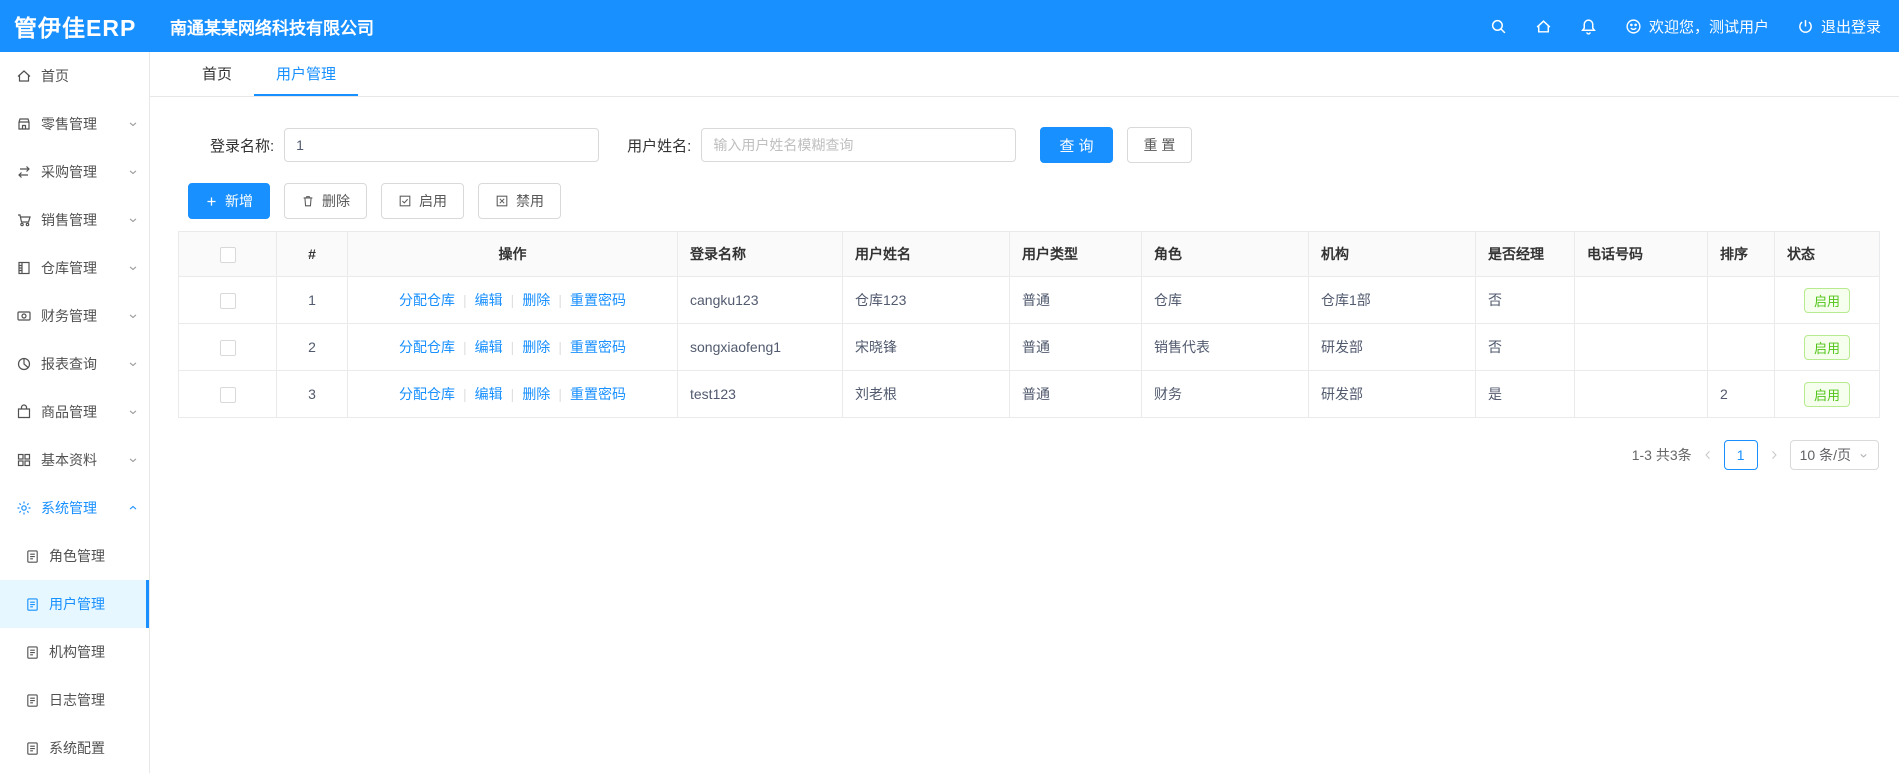 This screenshot has width=1899, height=773. I want to click on notebook-icon, so click(24, 268).